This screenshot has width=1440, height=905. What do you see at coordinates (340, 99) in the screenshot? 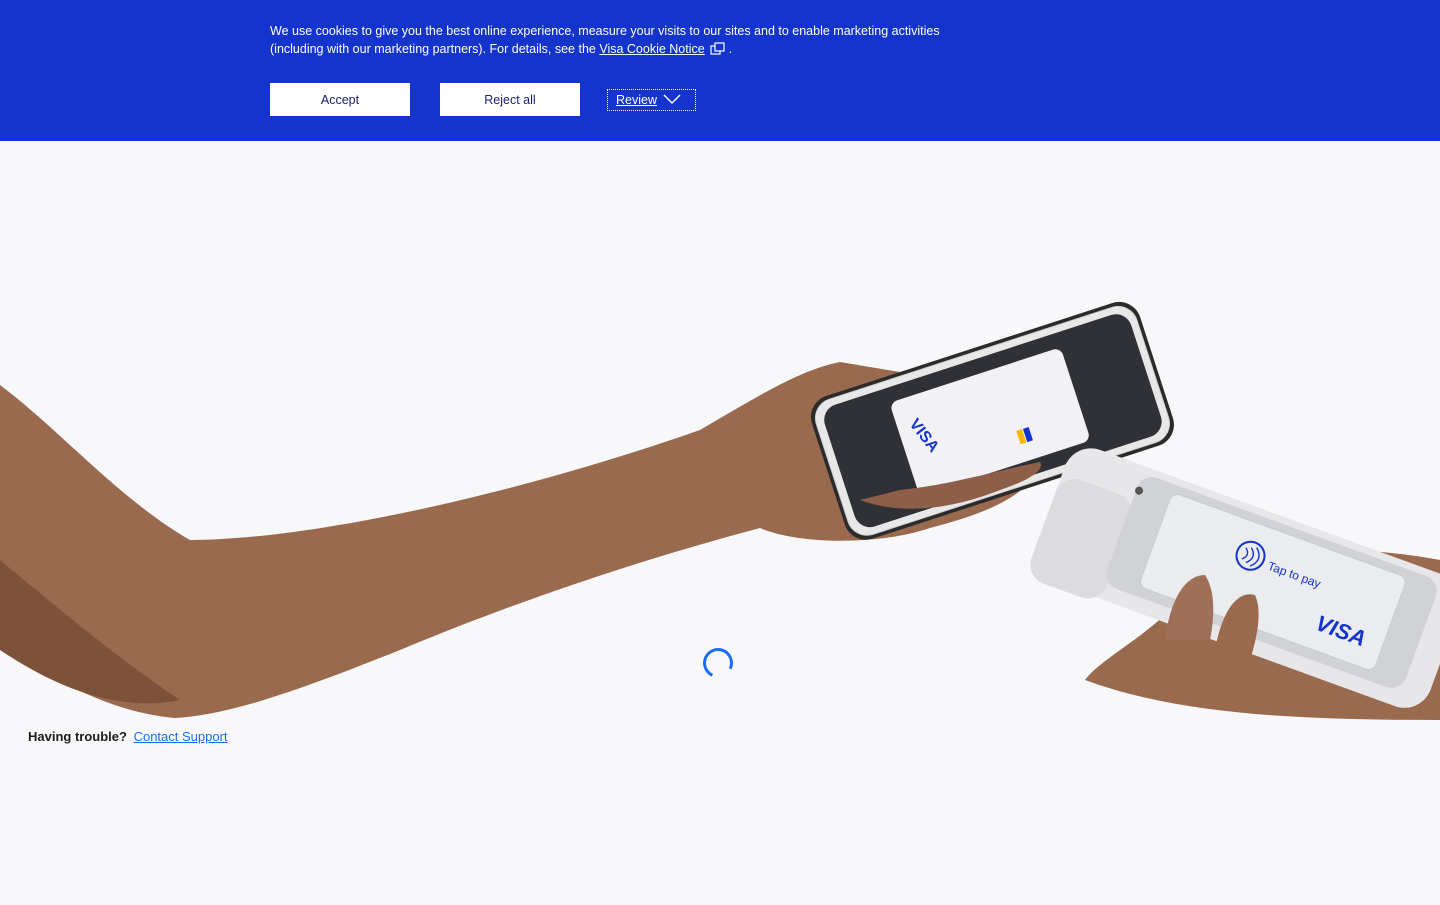
I see `accept-button: Accept` at bounding box center [340, 99].